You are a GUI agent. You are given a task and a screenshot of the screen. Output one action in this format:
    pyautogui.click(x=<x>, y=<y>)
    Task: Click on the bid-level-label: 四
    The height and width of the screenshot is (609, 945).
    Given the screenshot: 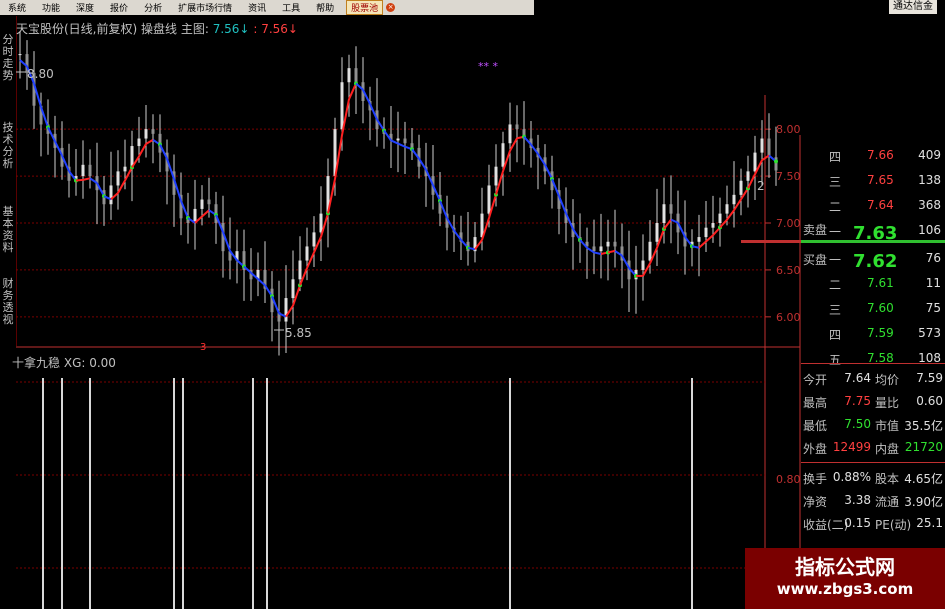 What is the action you would take?
    pyautogui.click(x=835, y=335)
    